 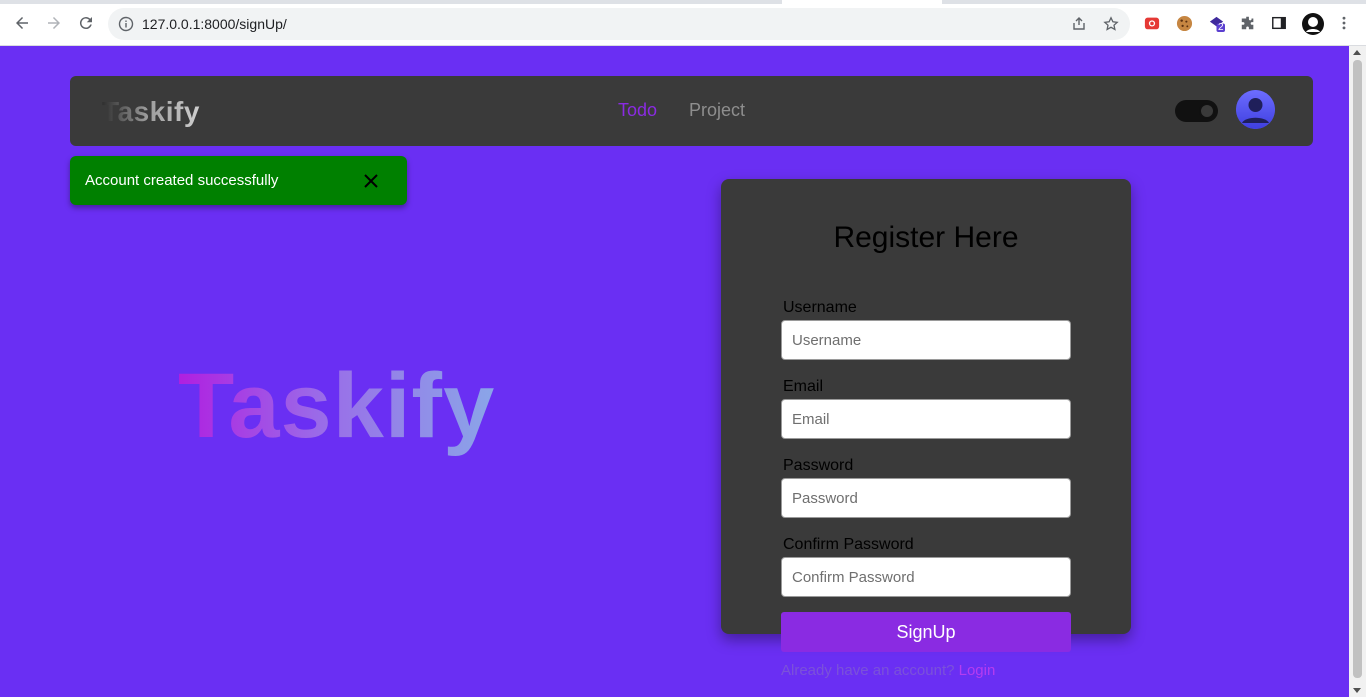 I want to click on user-icon, so click(x=1255, y=109).